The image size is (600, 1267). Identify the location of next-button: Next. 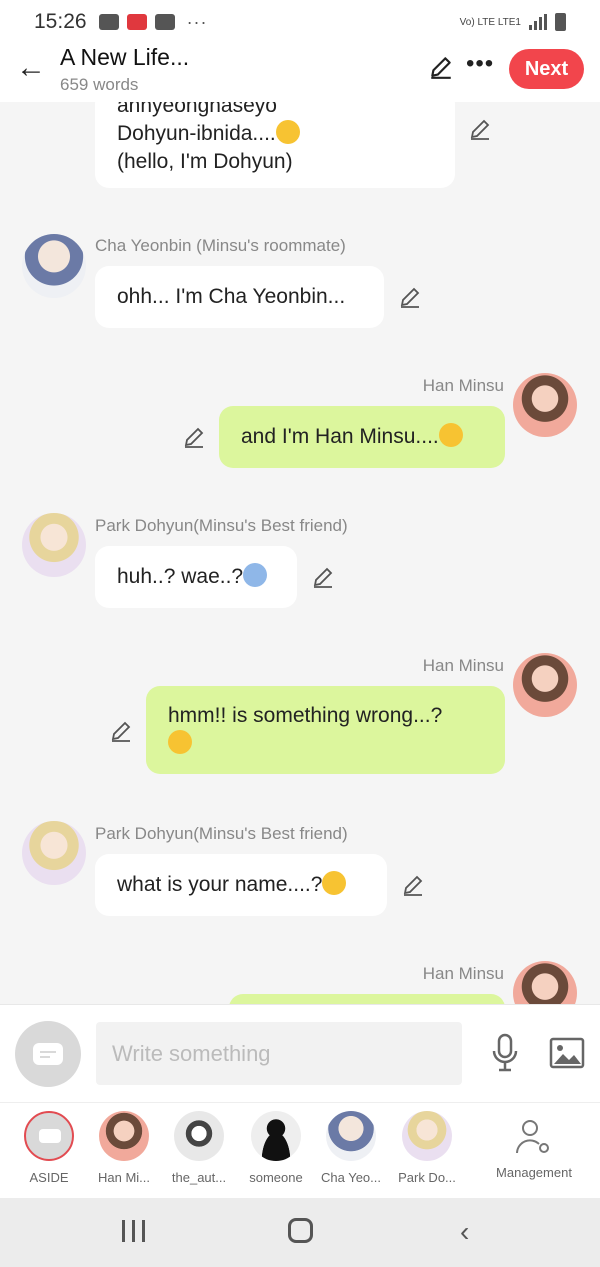
(546, 69).